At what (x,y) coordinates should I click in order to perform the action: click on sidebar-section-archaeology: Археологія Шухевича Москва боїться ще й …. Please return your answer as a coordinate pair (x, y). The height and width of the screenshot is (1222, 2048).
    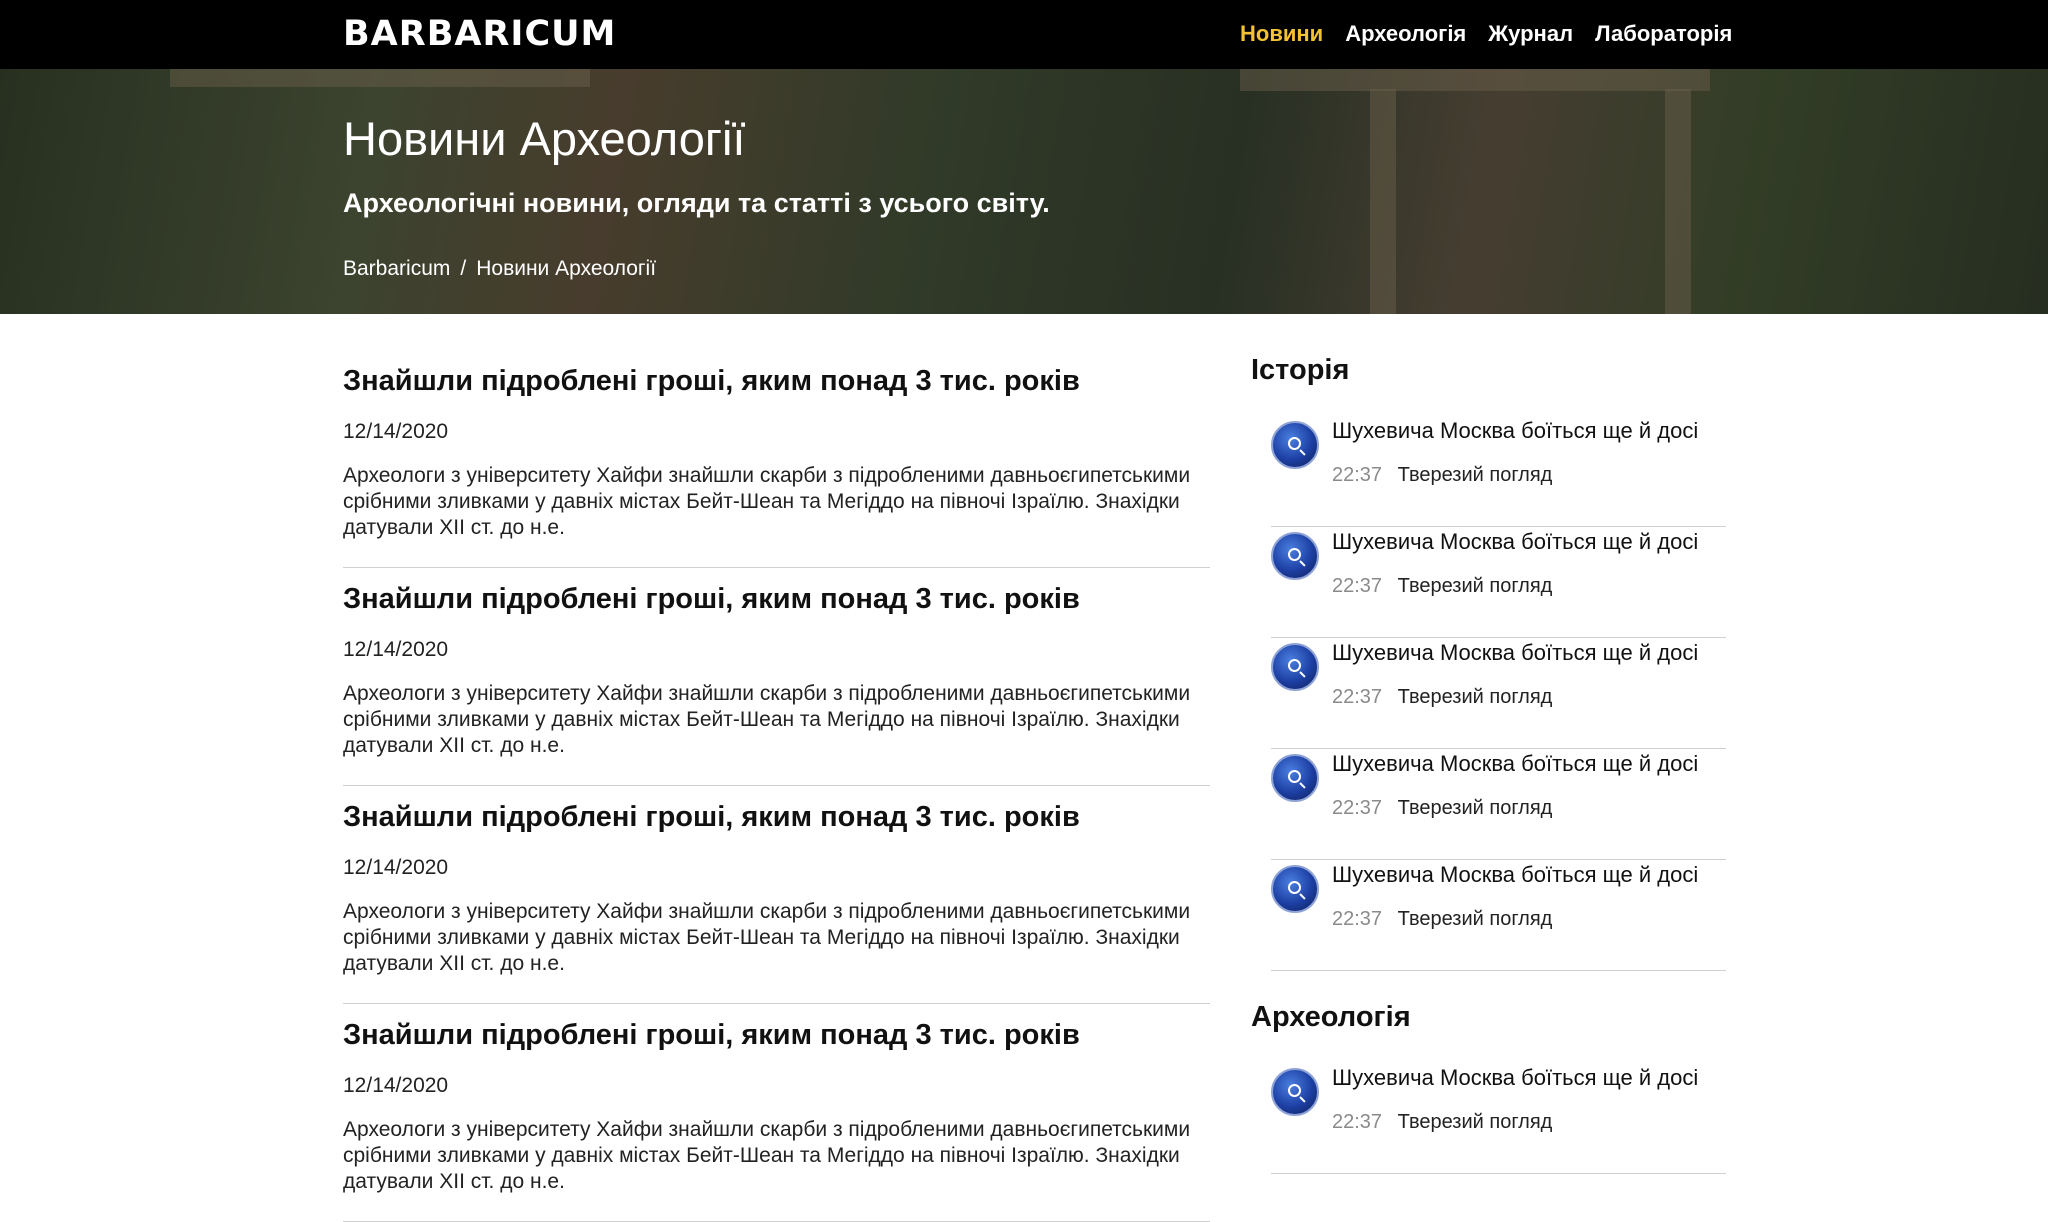
    Looking at the image, I should click on (1489, 1085).